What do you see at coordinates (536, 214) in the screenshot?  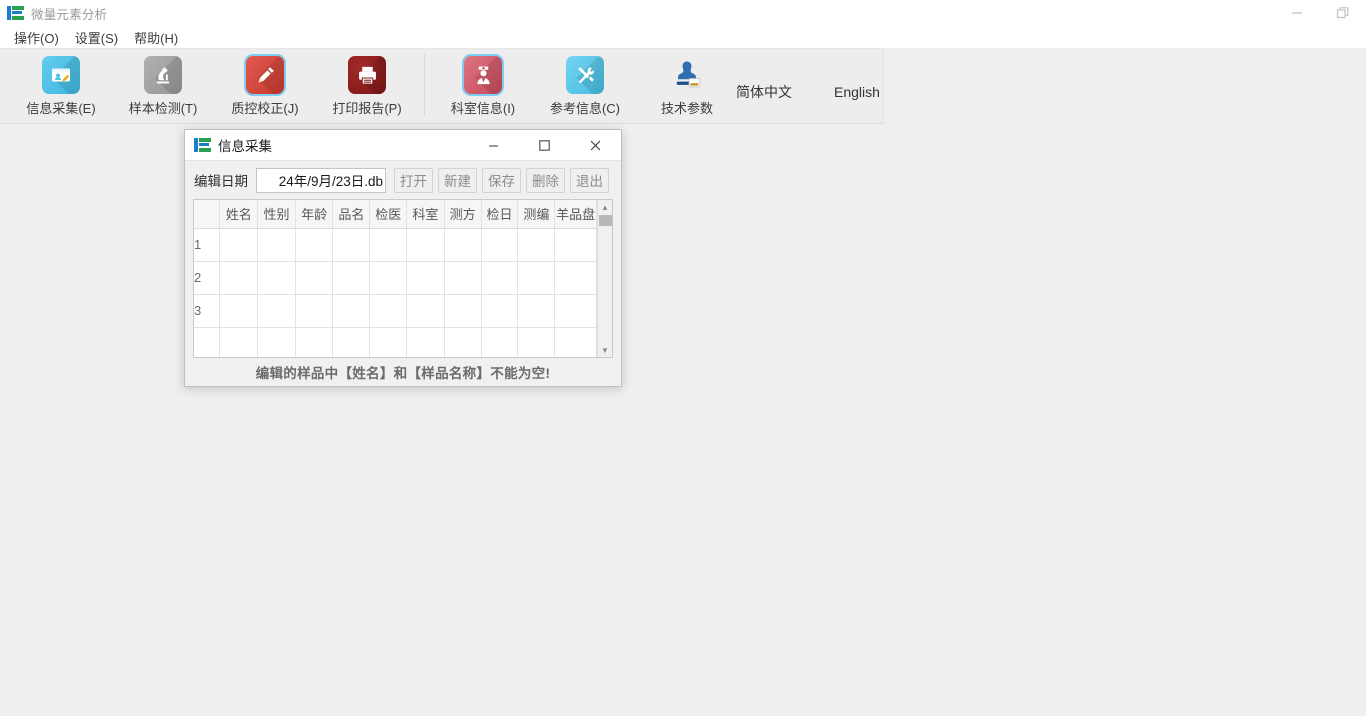 I see `grid-col-number: 测编` at bounding box center [536, 214].